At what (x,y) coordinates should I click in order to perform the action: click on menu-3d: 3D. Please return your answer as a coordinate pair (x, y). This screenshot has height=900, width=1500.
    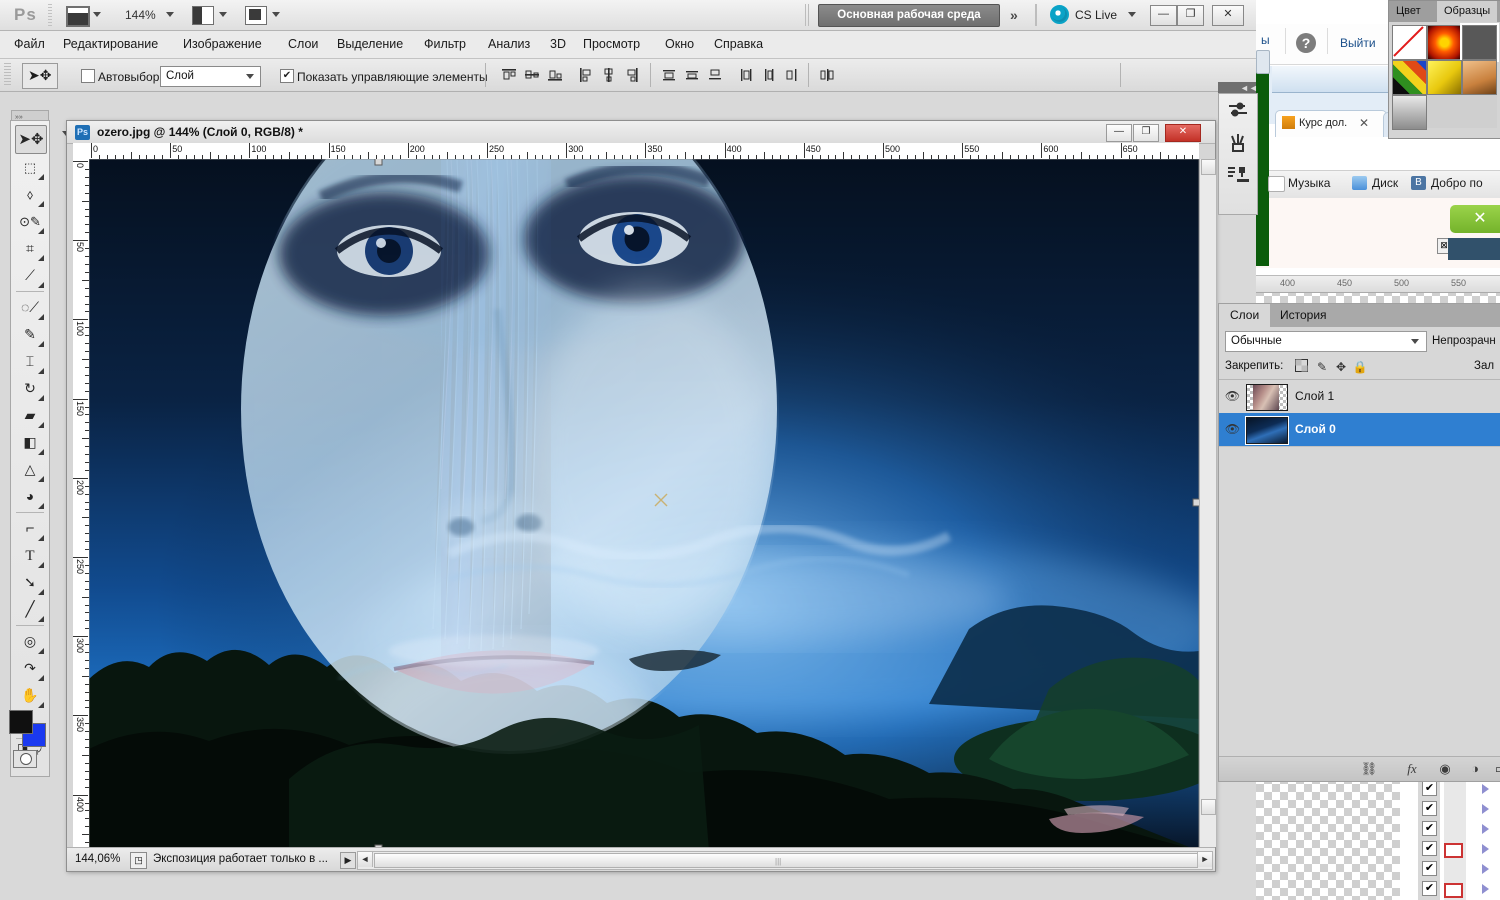
    Looking at the image, I should click on (558, 44).